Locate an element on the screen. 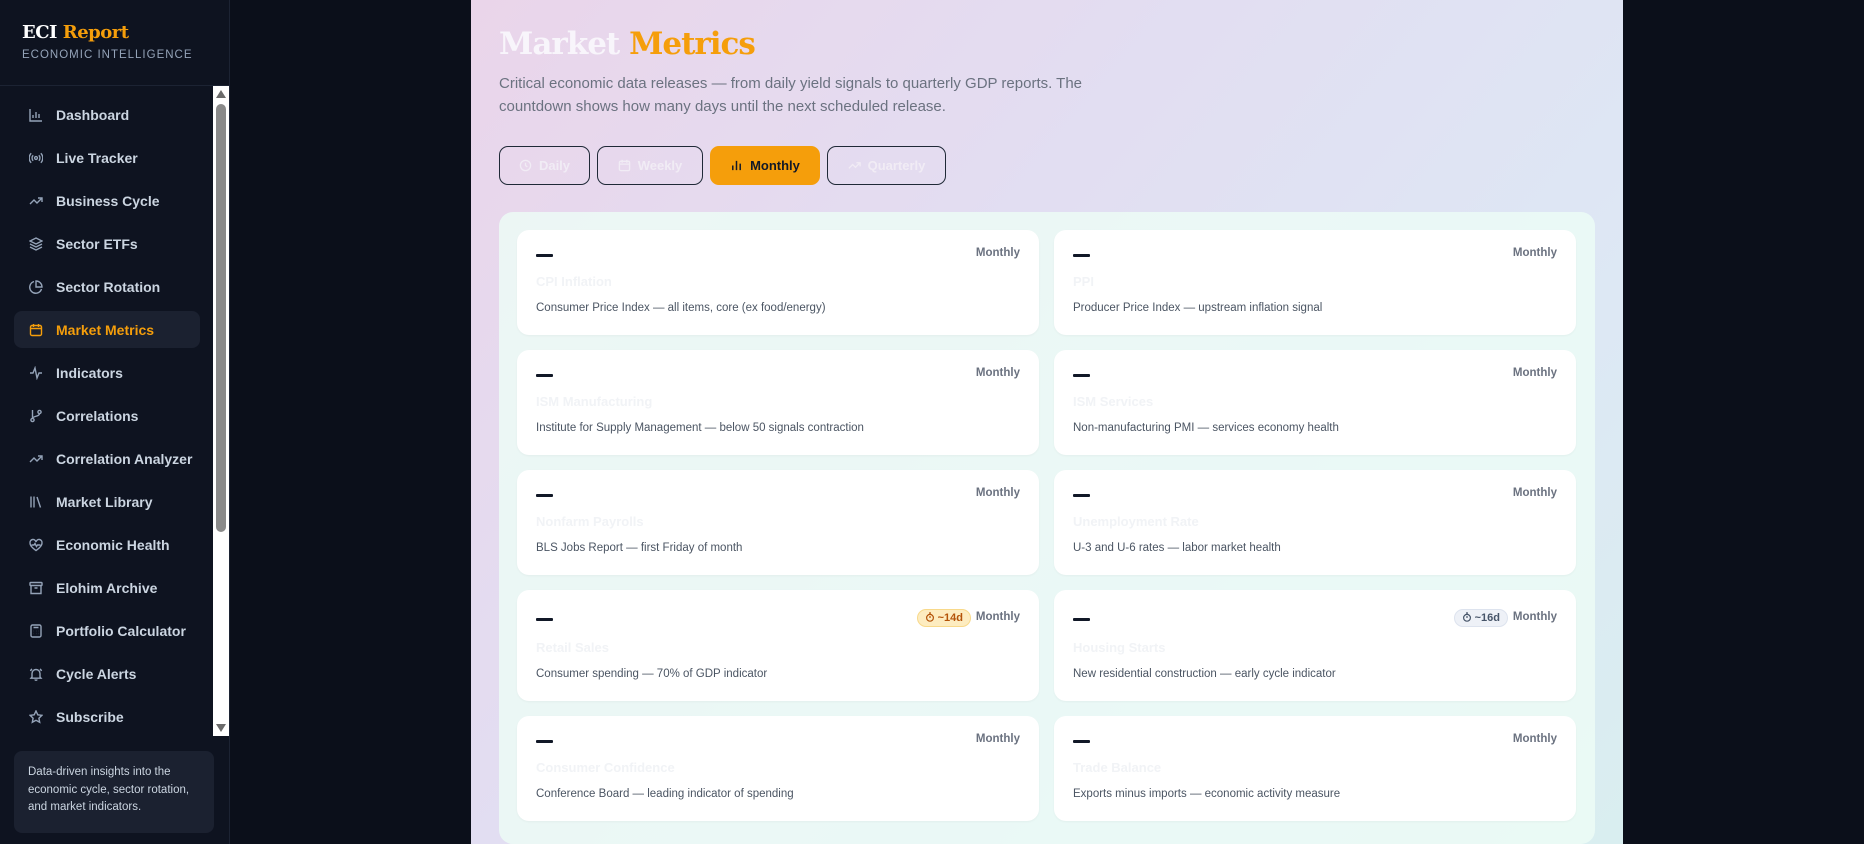  metric-name: Unemployment Rate is located at coordinates (1136, 521).